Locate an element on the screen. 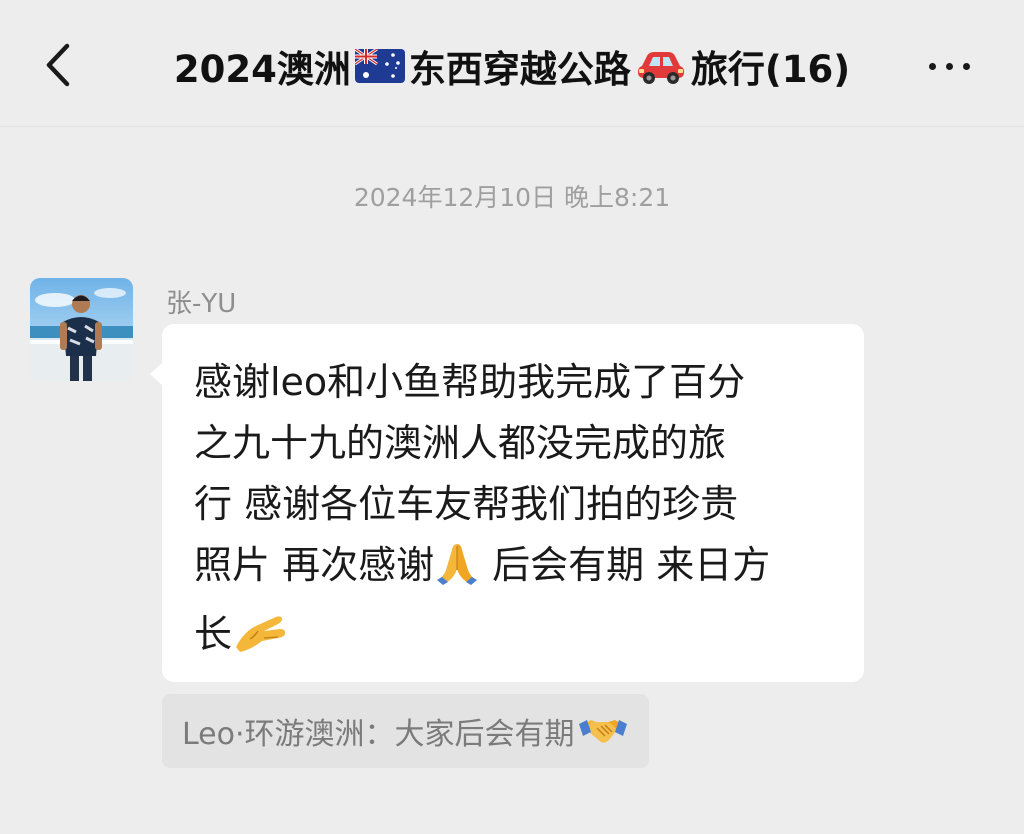 The image size is (1024, 834). back-button is located at coordinates (58, 65).